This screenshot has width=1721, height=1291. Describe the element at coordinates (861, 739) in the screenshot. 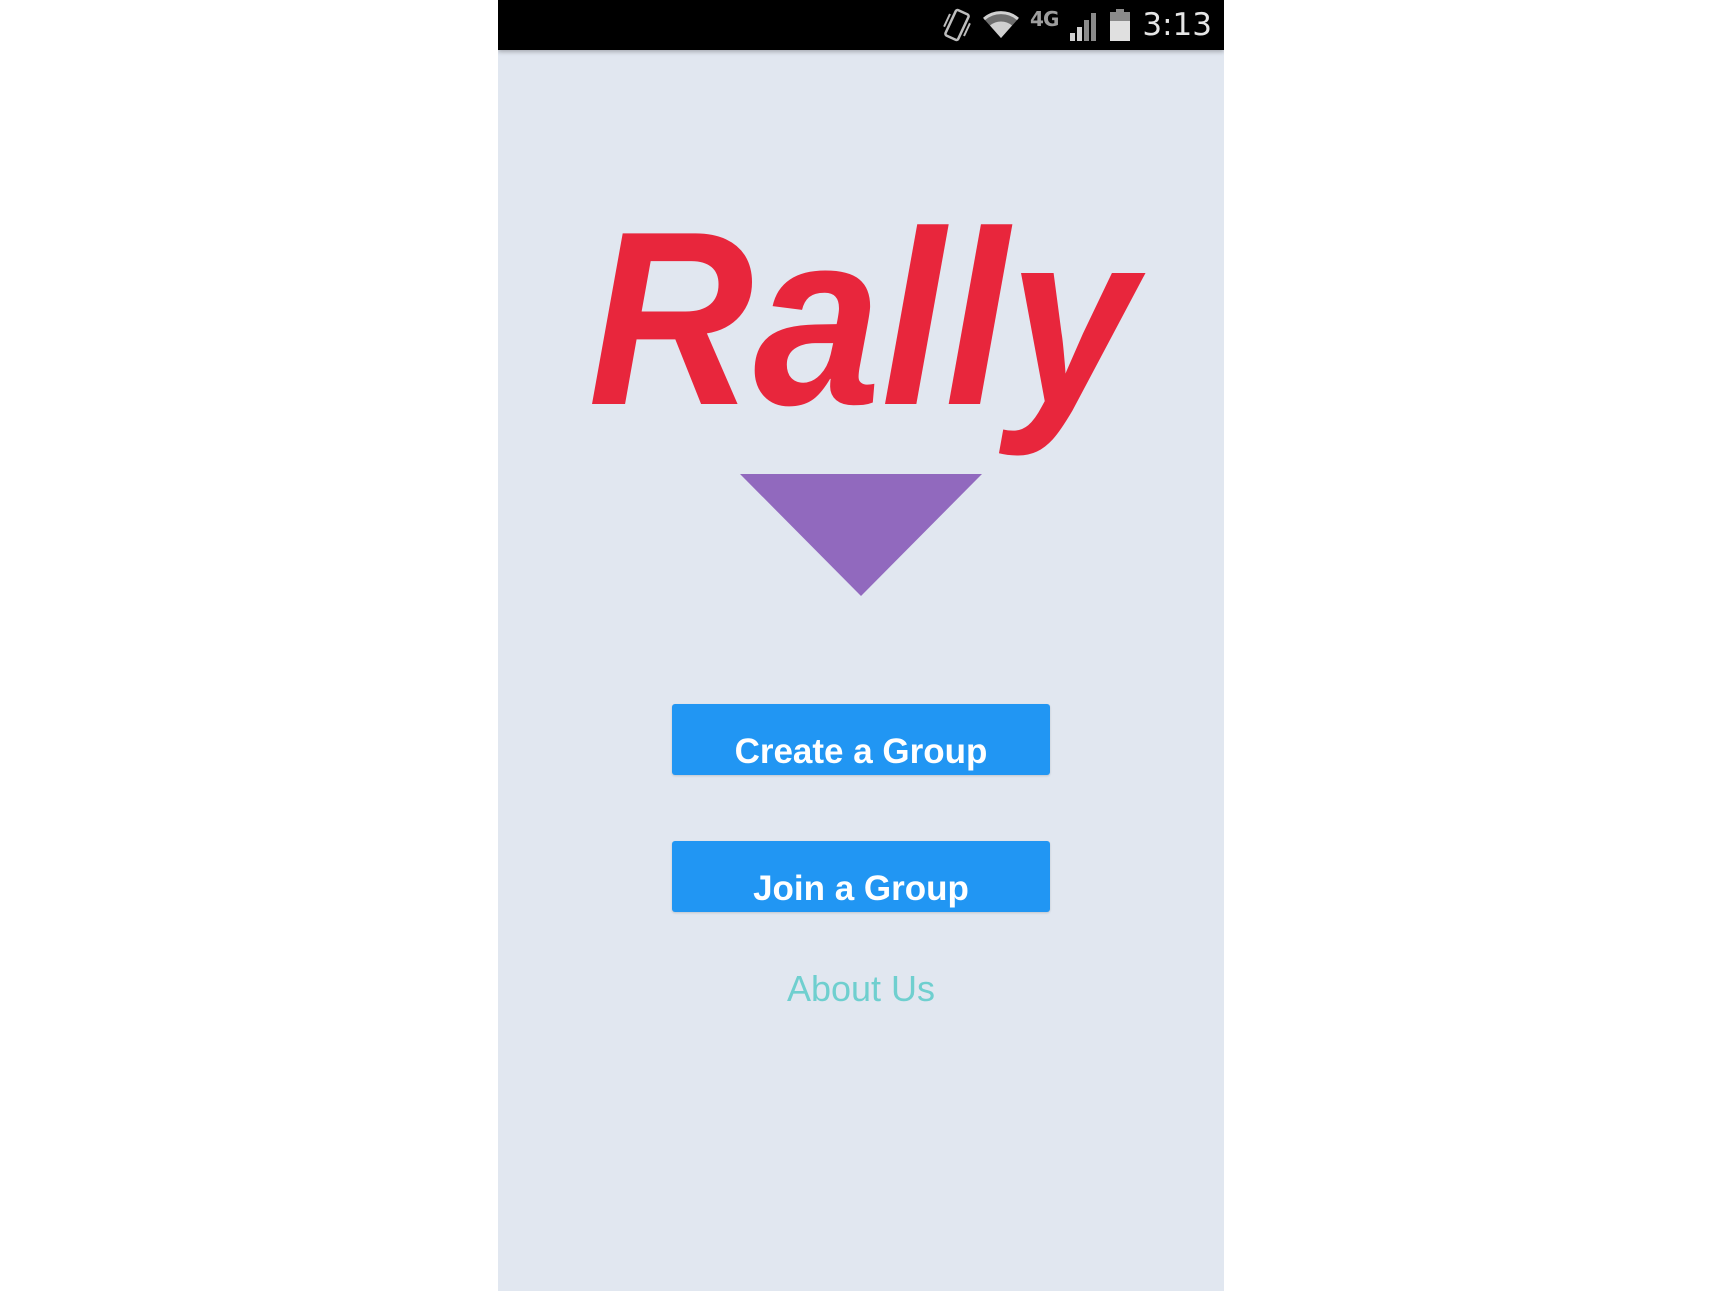

I see `create-group-button: Create a Group` at that location.